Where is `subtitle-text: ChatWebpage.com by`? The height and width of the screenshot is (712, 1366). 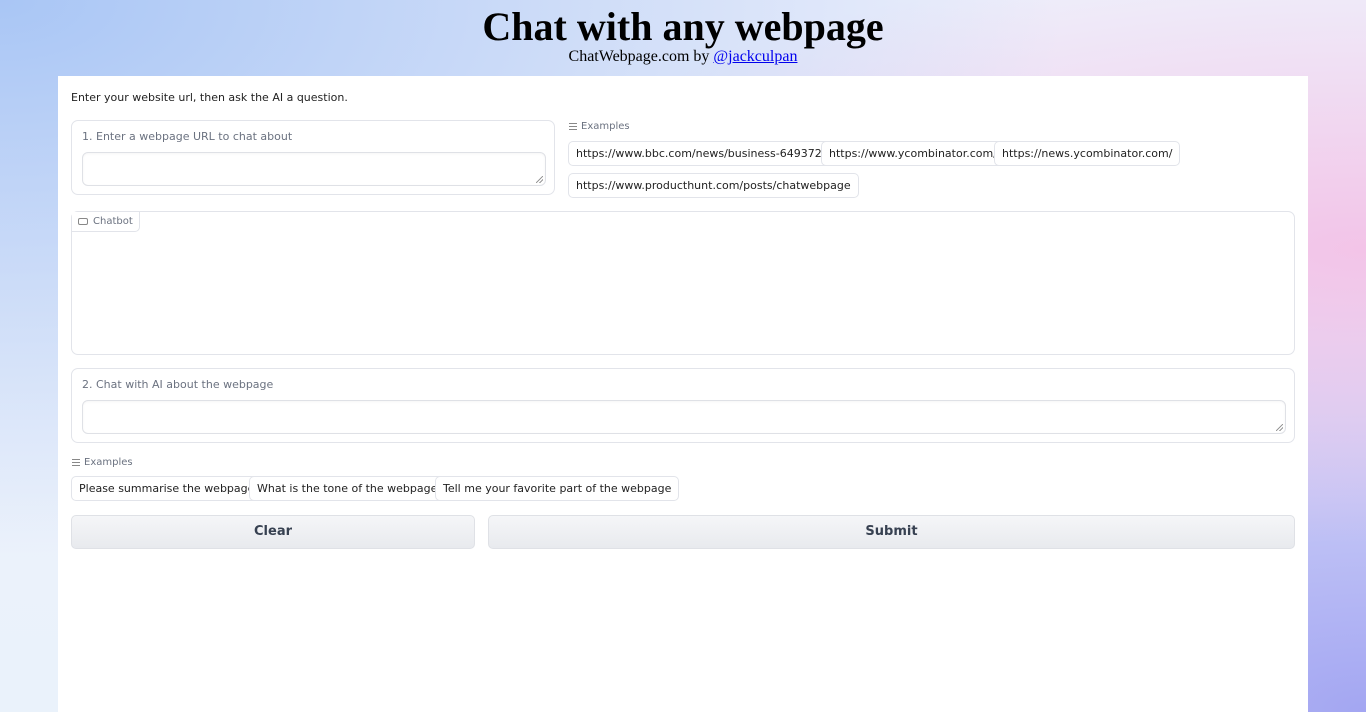
subtitle-text: ChatWebpage.com by is located at coordinates (641, 56).